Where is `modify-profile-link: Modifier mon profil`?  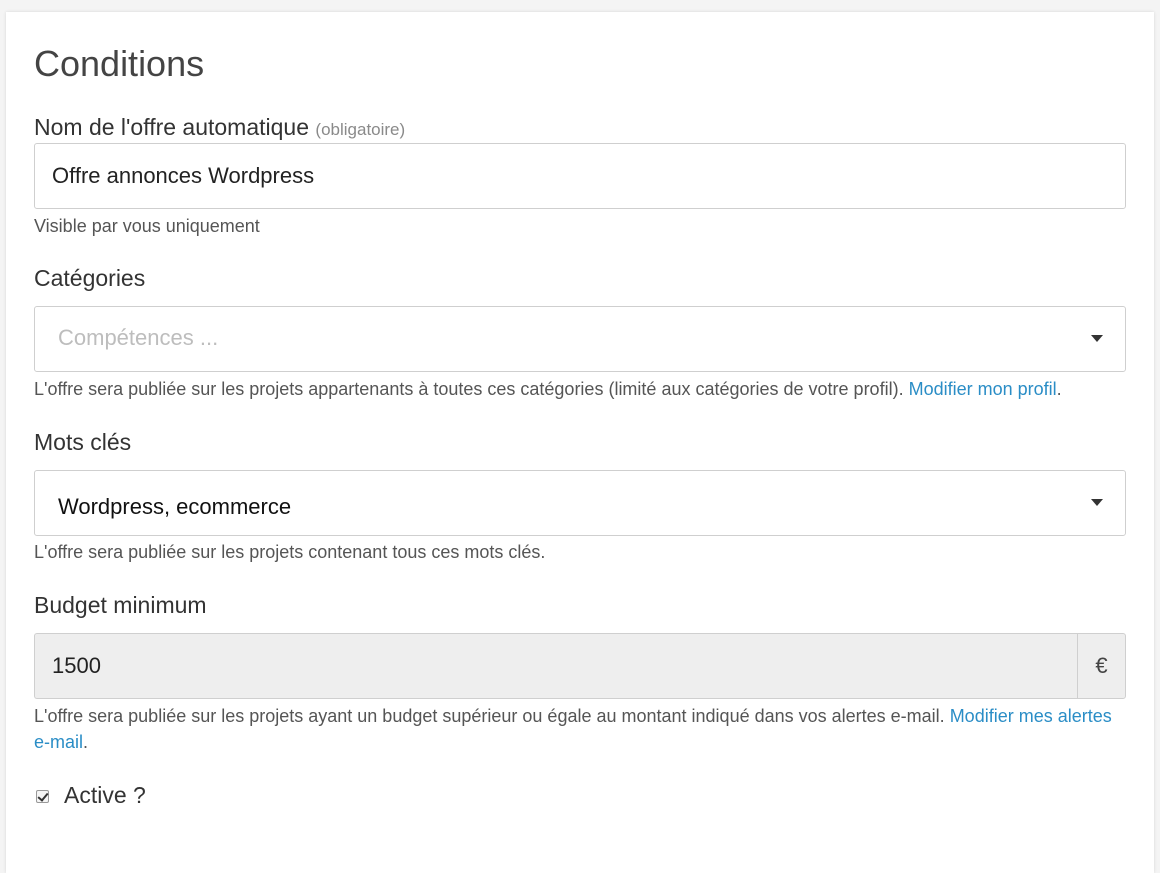
modify-profile-link: Modifier mon profil is located at coordinates (983, 389).